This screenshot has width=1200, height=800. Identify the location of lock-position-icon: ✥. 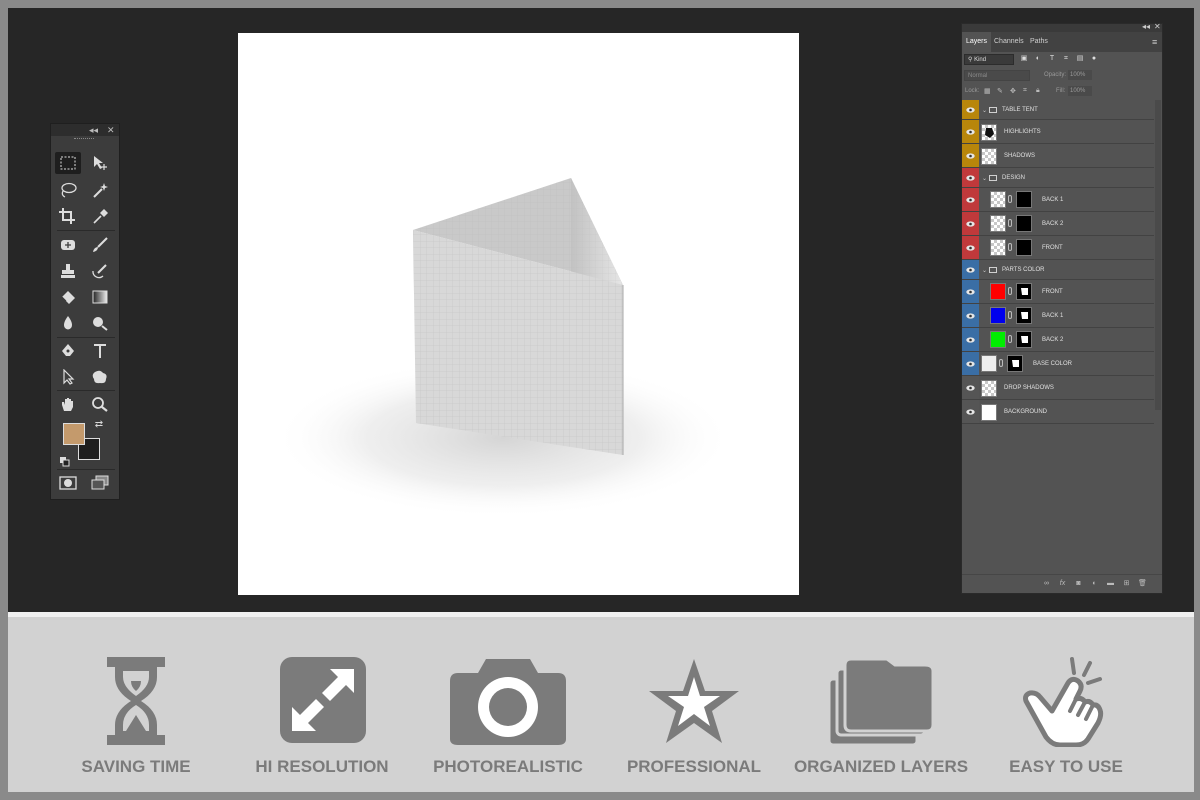
(1013, 91).